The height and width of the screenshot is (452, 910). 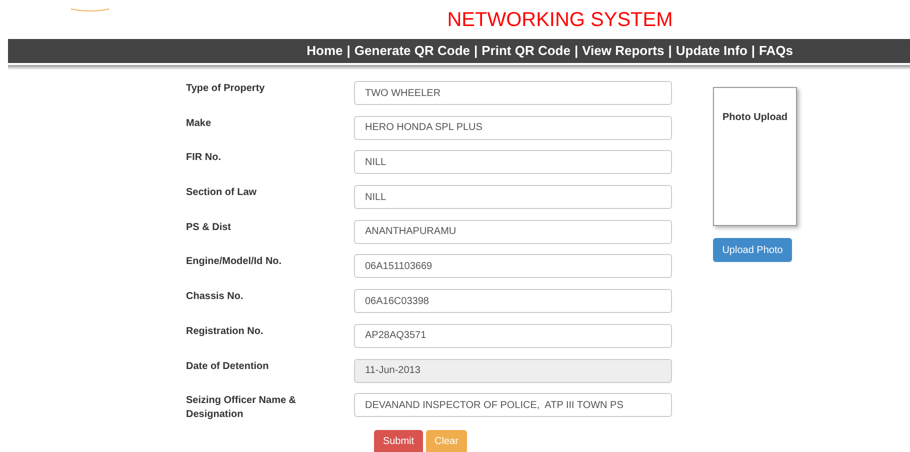 What do you see at coordinates (513, 128) in the screenshot?
I see `input-field: HERO HONDA SPL PLUS` at bounding box center [513, 128].